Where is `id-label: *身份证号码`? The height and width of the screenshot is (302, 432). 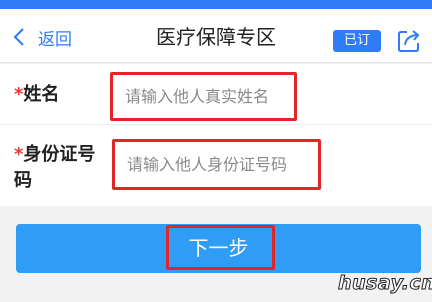
id-label: *身份证号码 is located at coordinates (62, 168).